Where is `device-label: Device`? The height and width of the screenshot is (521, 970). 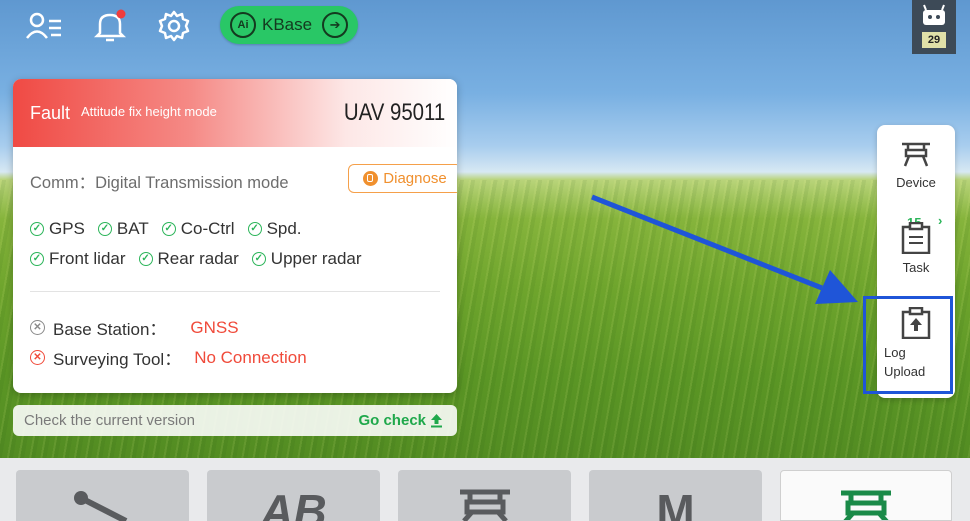 device-label: Device is located at coordinates (916, 182).